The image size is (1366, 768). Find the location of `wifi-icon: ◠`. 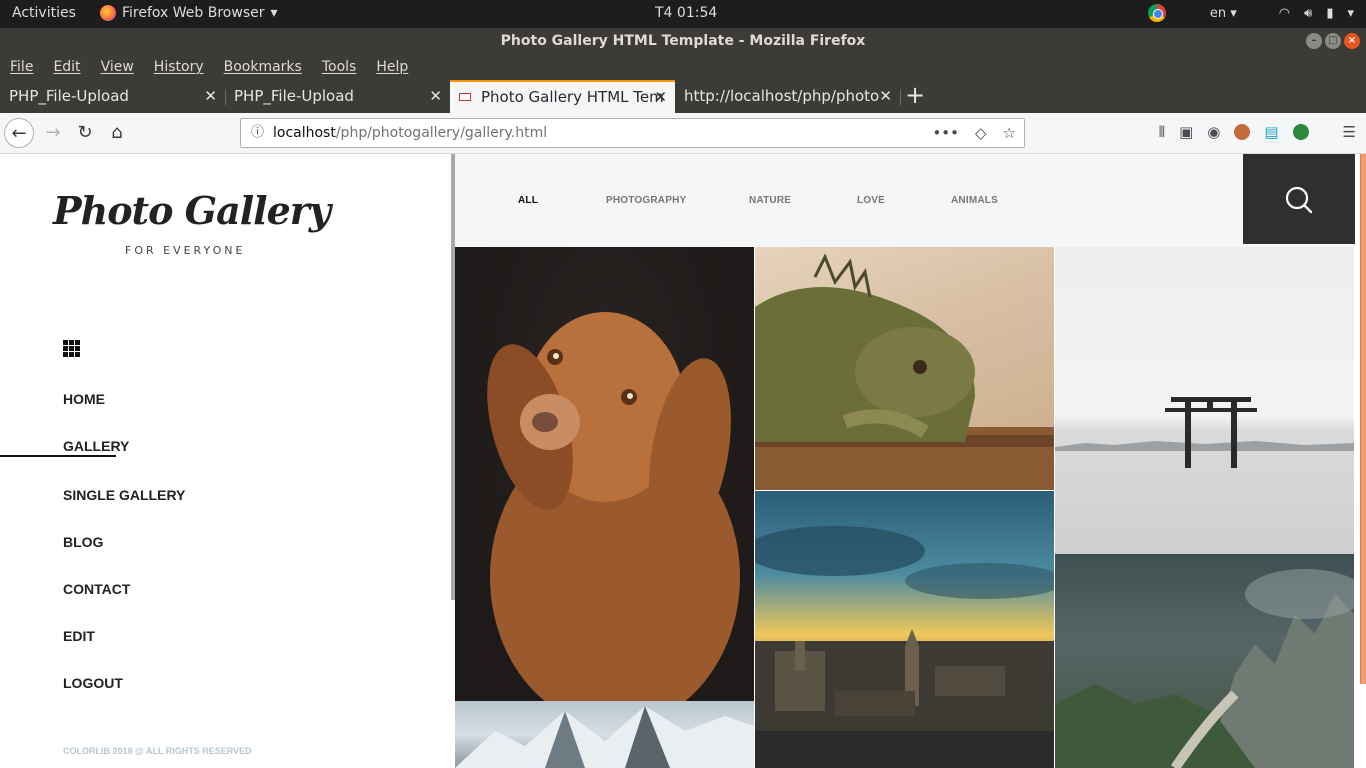

wifi-icon: ◠ is located at coordinates (1284, 13).